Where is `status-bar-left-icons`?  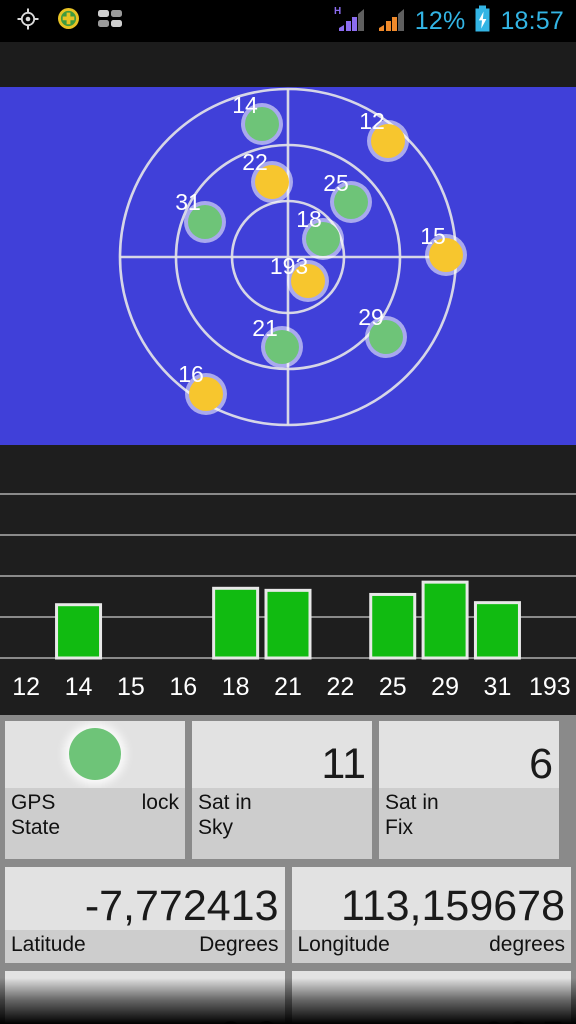
status-bar-left-icons is located at coordinates (61, 21).